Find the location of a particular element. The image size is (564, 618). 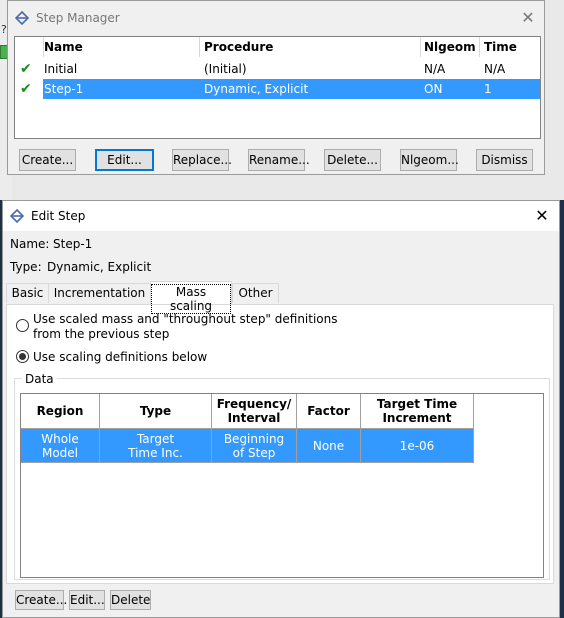

tab-mass-scaling-label: Mass scaling is located at coordinates (191, 299).